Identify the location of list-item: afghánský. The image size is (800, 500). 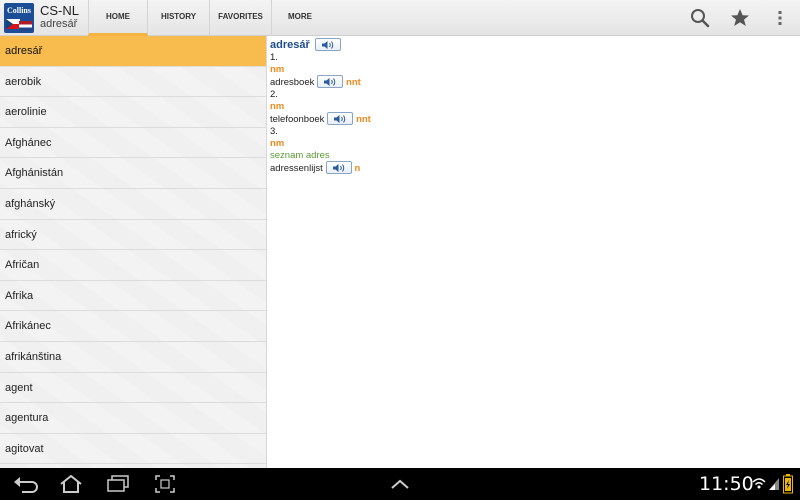
(133, 204).